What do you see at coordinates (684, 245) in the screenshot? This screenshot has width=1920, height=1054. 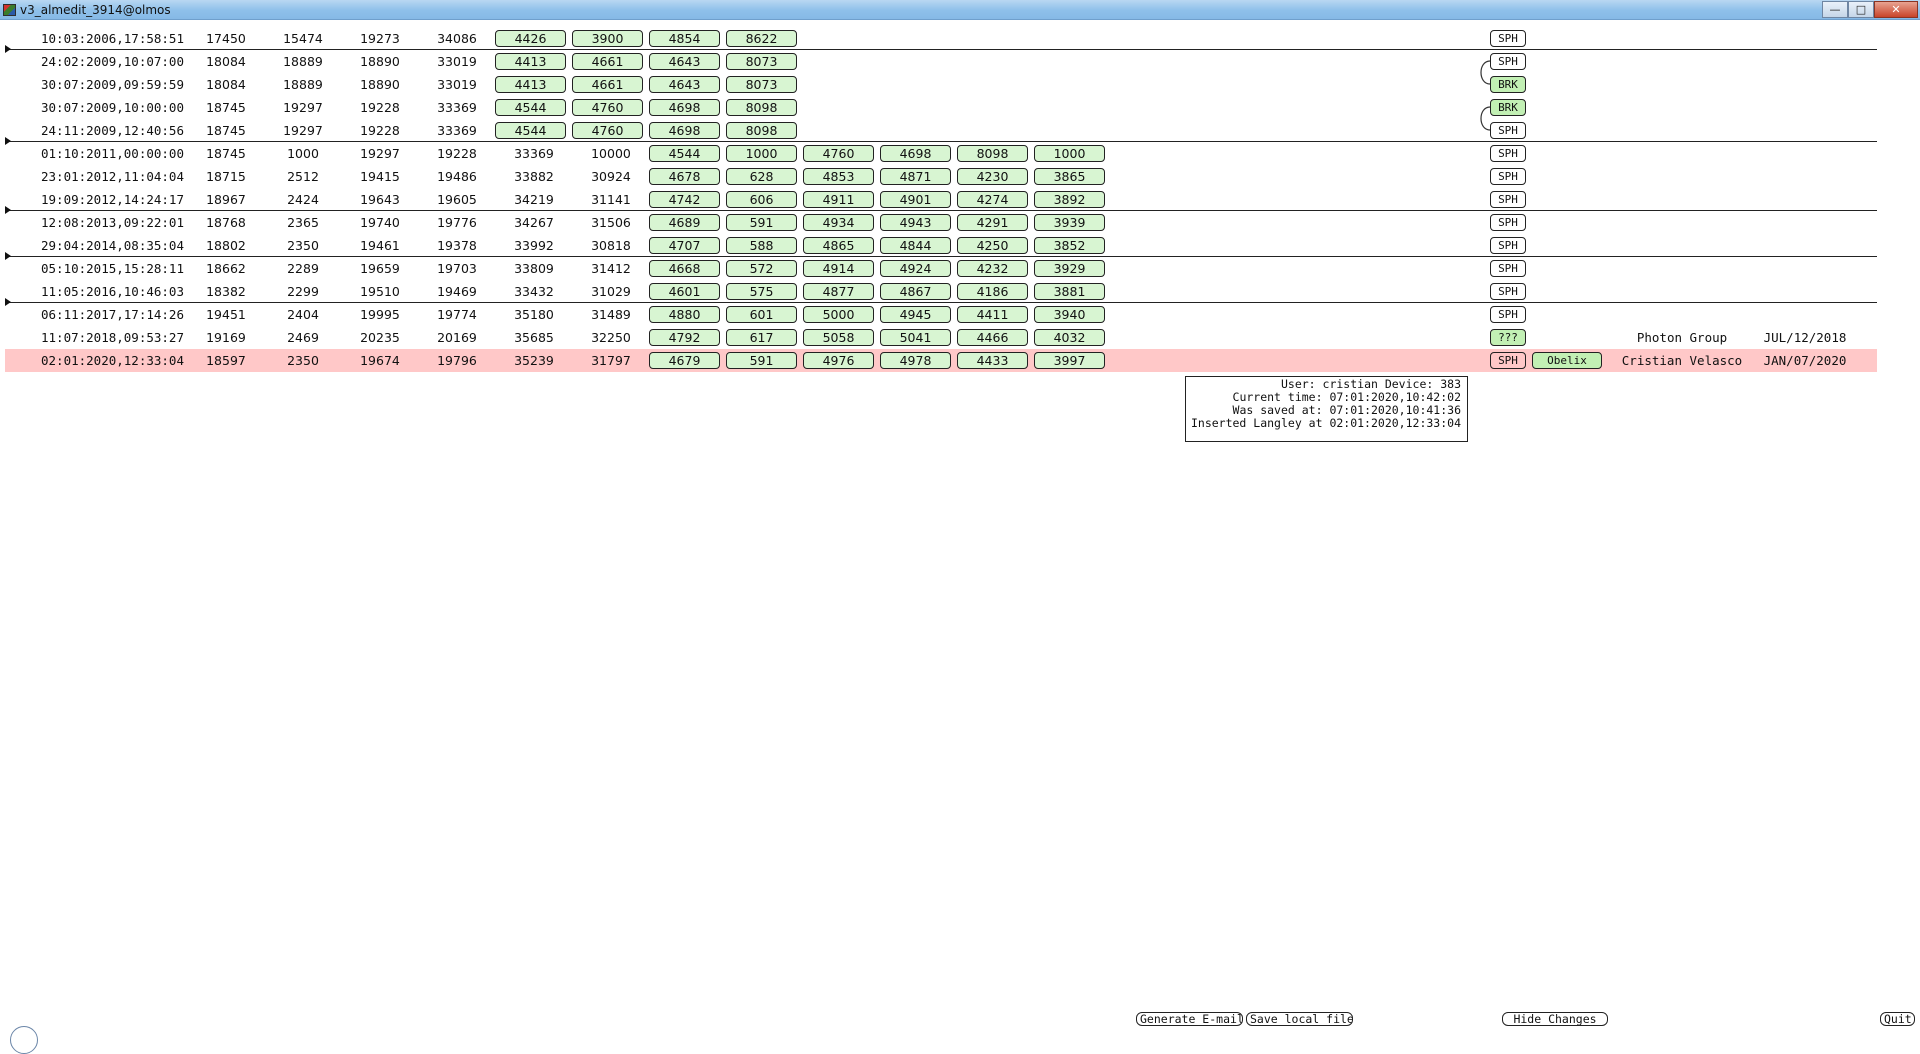 I see `value-field: 4707` at bounding box center [684, 245].